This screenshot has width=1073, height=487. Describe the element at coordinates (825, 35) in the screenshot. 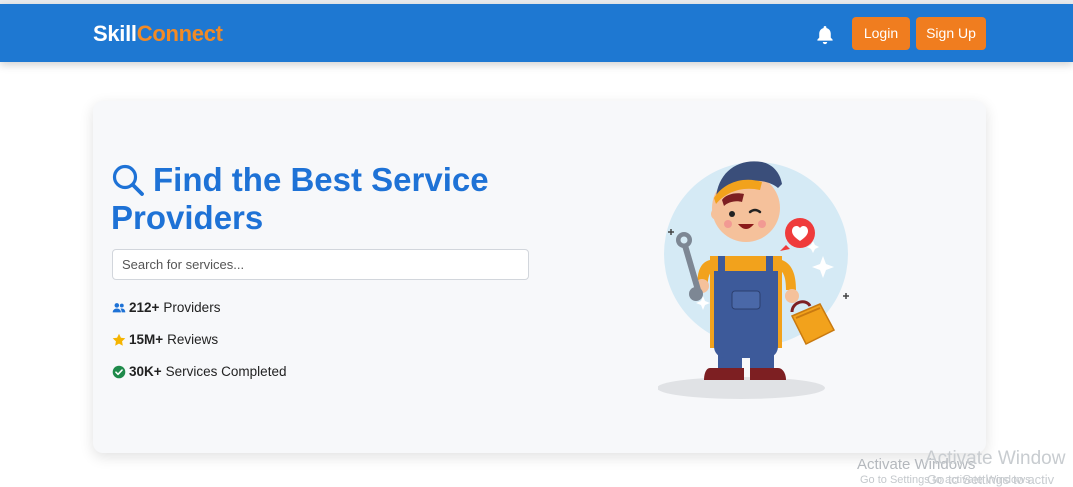

I see `bell-icon` at that location.